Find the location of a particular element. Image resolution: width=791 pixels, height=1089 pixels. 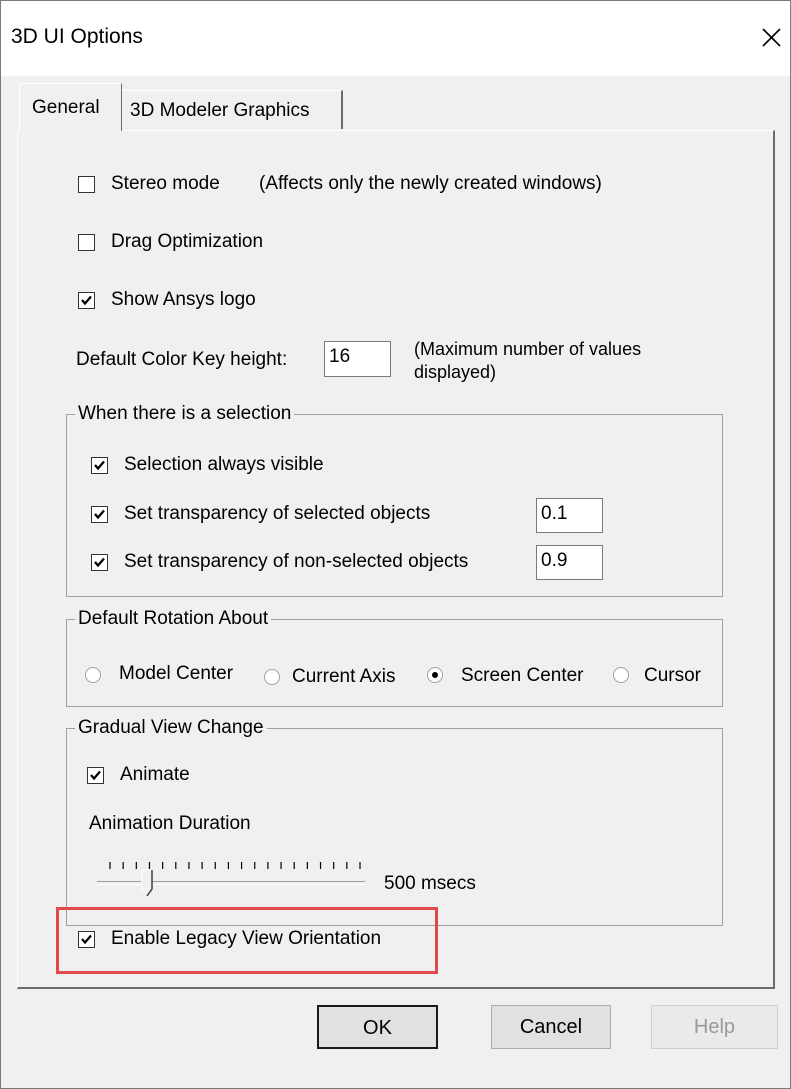

slider-thumb is located at coordinates (149, 884).